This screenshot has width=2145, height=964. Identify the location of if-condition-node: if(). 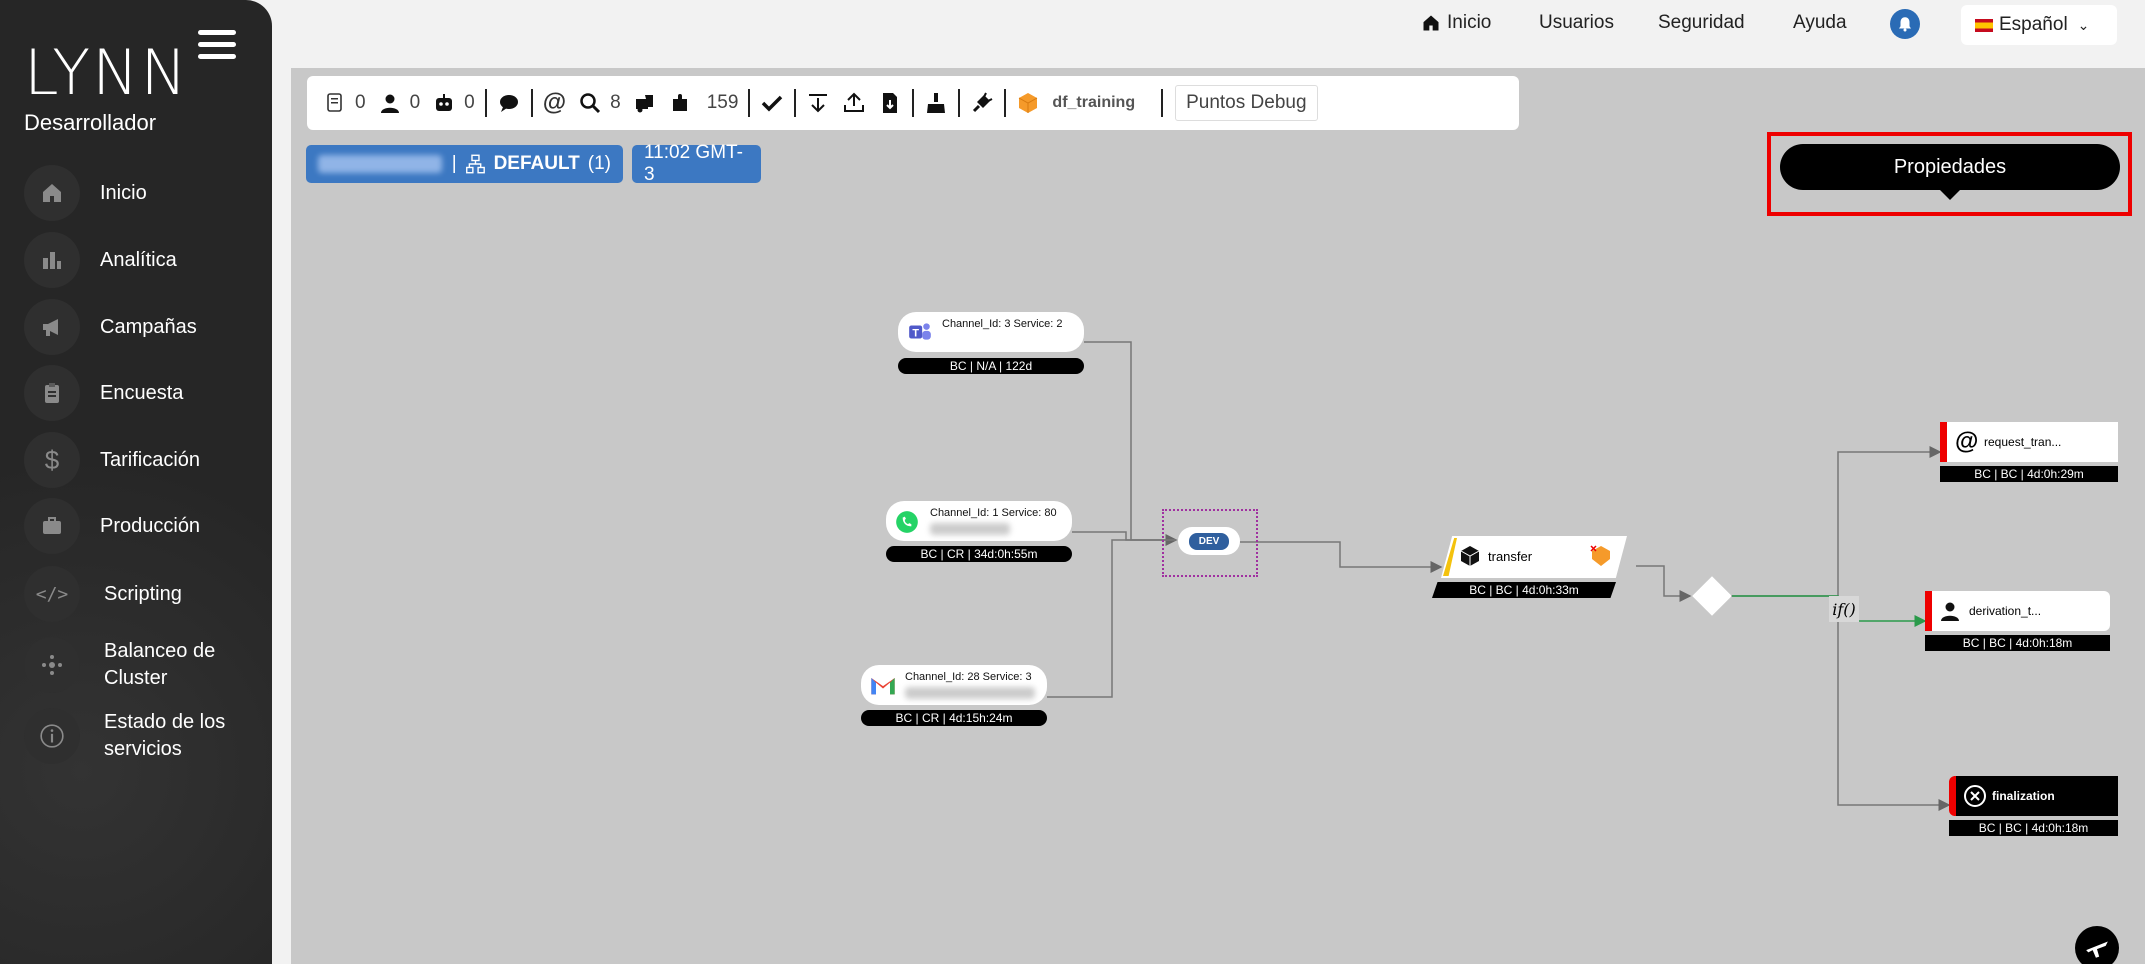
(1844, 609).